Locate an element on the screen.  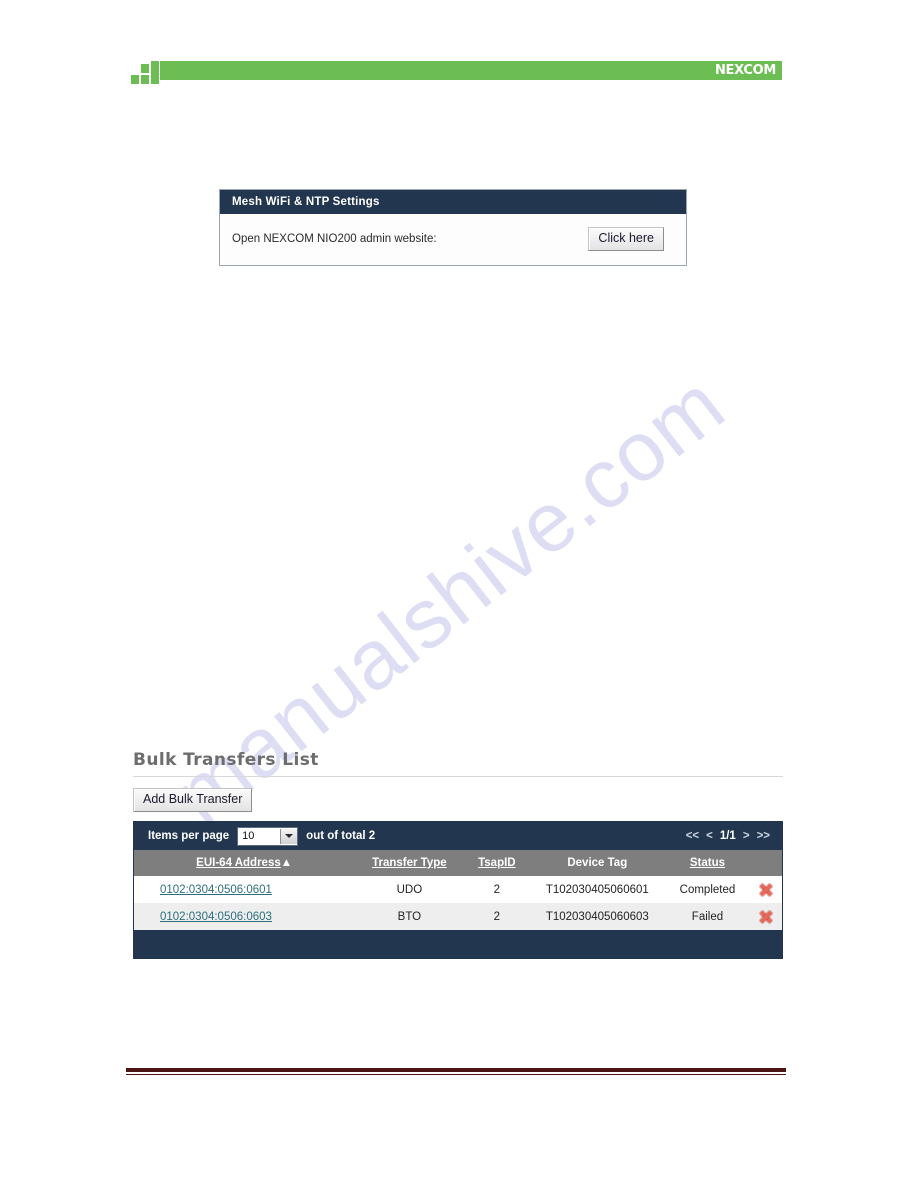
page-header: NEXCOM is located at coordinates (459, 72).